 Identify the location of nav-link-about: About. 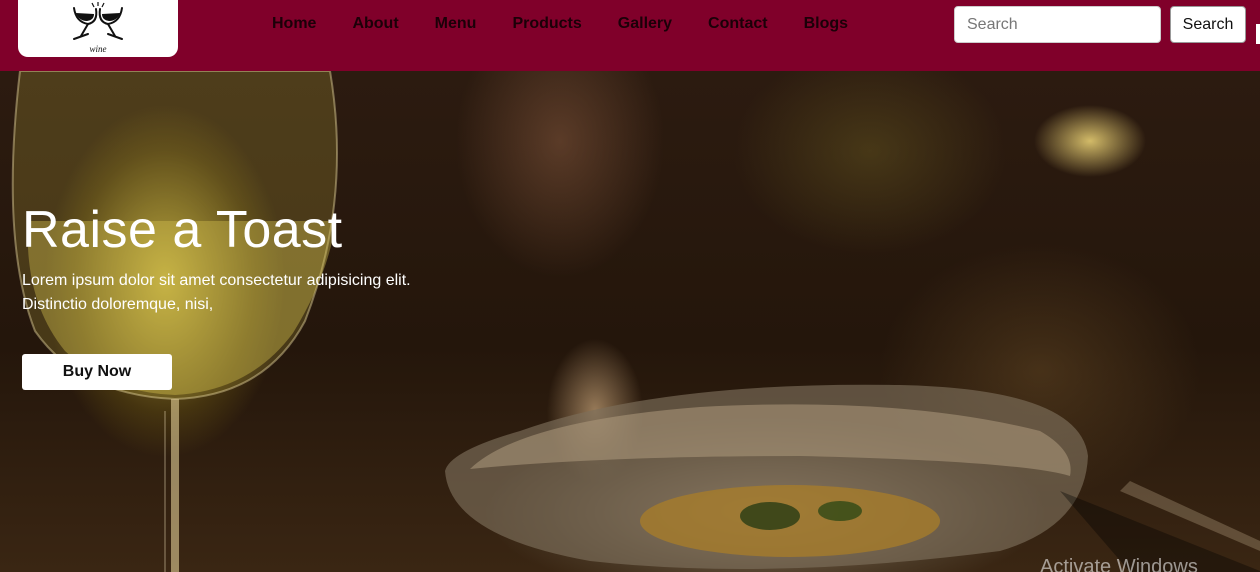
(375, 24).